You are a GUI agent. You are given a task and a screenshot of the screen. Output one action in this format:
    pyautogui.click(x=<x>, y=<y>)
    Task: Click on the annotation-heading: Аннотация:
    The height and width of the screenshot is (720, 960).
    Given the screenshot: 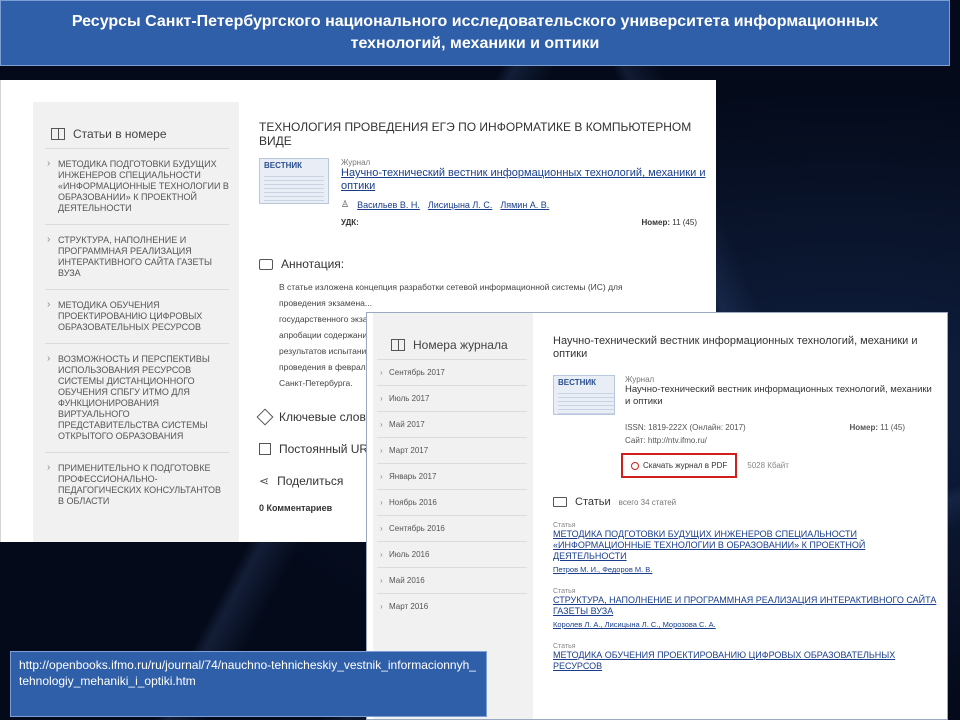 What is the action you would take?
    pyautogui.click(x=487, y=264)
    